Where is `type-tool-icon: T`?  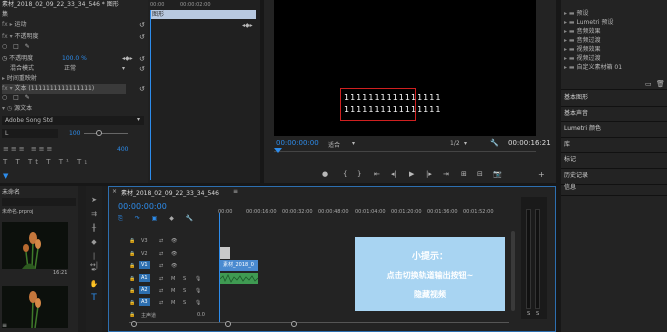 type-tool-icon: T is located at coordinates (94, 298).